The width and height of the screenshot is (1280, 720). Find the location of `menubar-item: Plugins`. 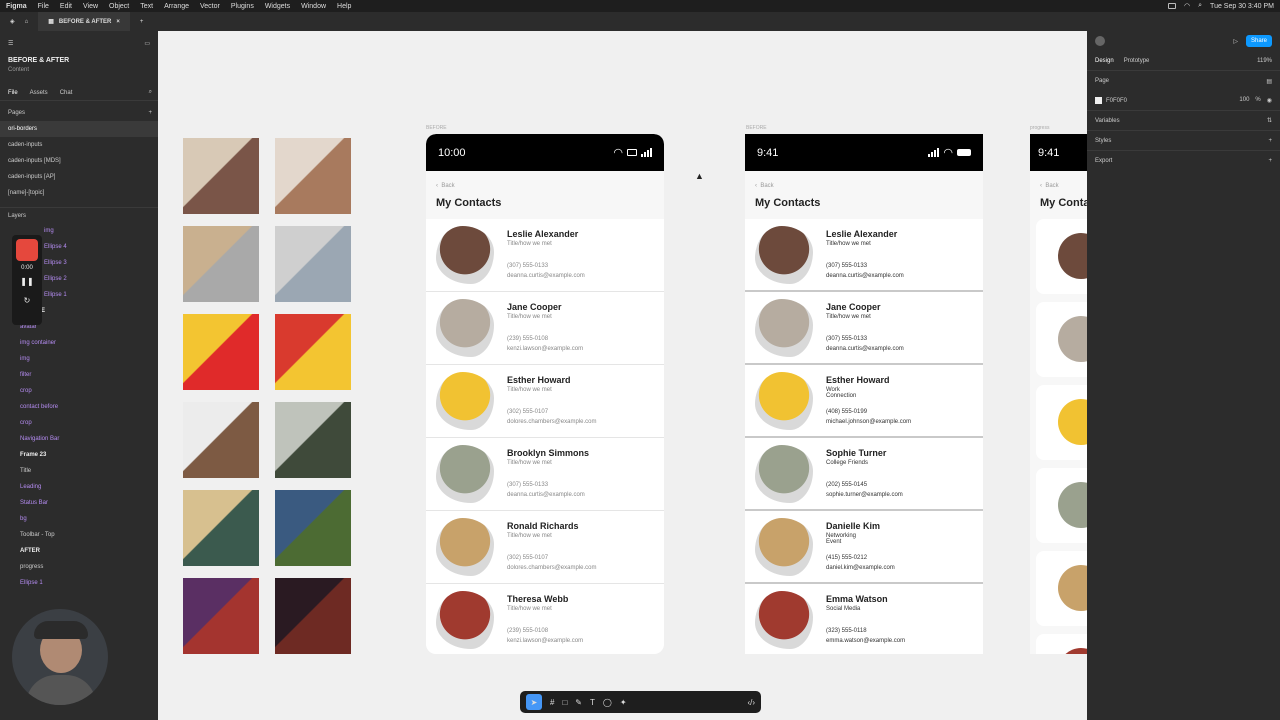

menubar-item: Plugins is located at coordinates (242, 6).